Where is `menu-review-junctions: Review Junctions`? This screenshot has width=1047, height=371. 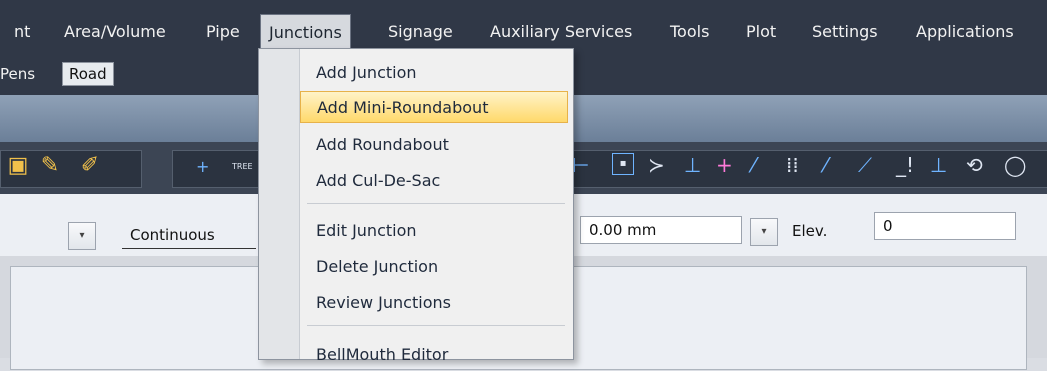 menu-review-junctions: Review Junctions is located at coordinates (434, 303).